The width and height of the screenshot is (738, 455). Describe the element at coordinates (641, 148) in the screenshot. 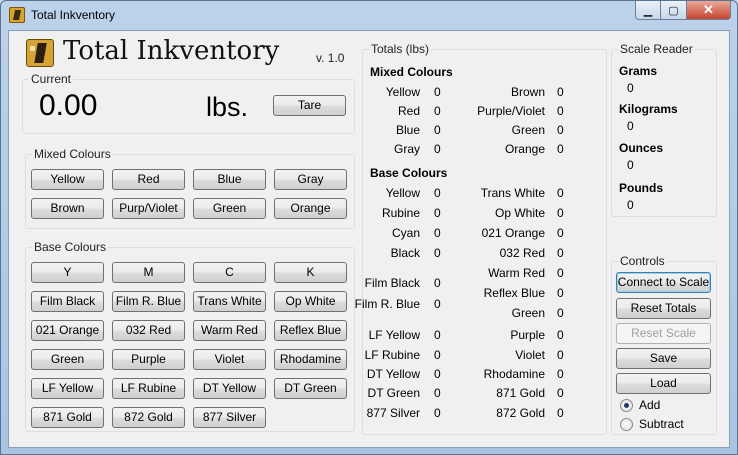

I see `scale-ounces-label: Ounces` at that location.